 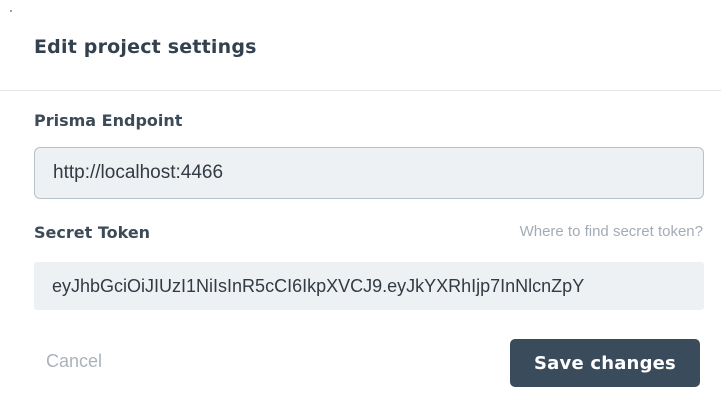 I want to click on secret-token-label: Secret Token, so click(x=92, y=232).